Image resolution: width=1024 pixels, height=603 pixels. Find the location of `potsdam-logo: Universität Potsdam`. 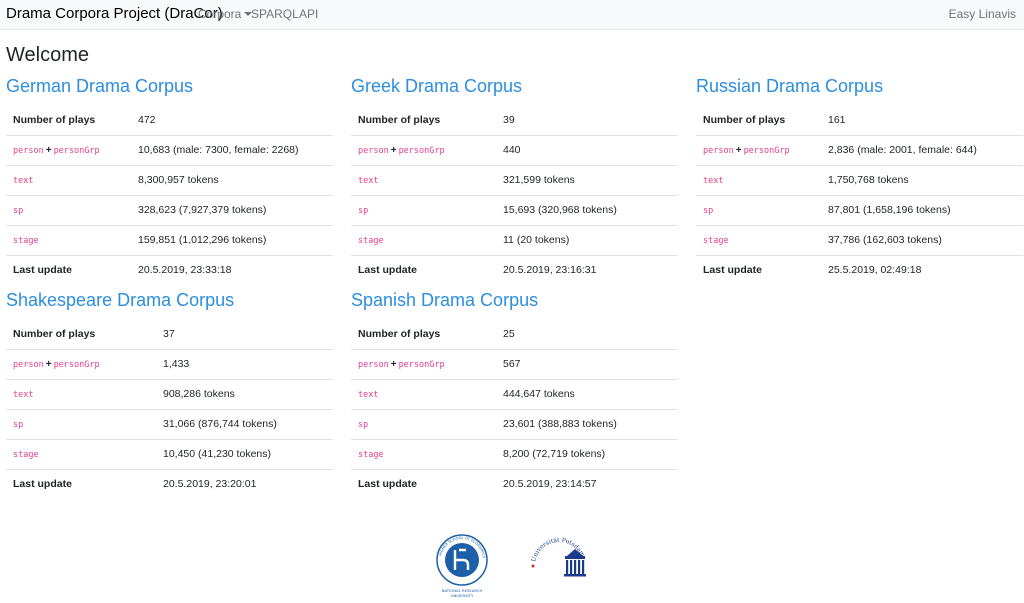

potsdam-logo: Universität Potsdam is located at coordinates (559, 566).